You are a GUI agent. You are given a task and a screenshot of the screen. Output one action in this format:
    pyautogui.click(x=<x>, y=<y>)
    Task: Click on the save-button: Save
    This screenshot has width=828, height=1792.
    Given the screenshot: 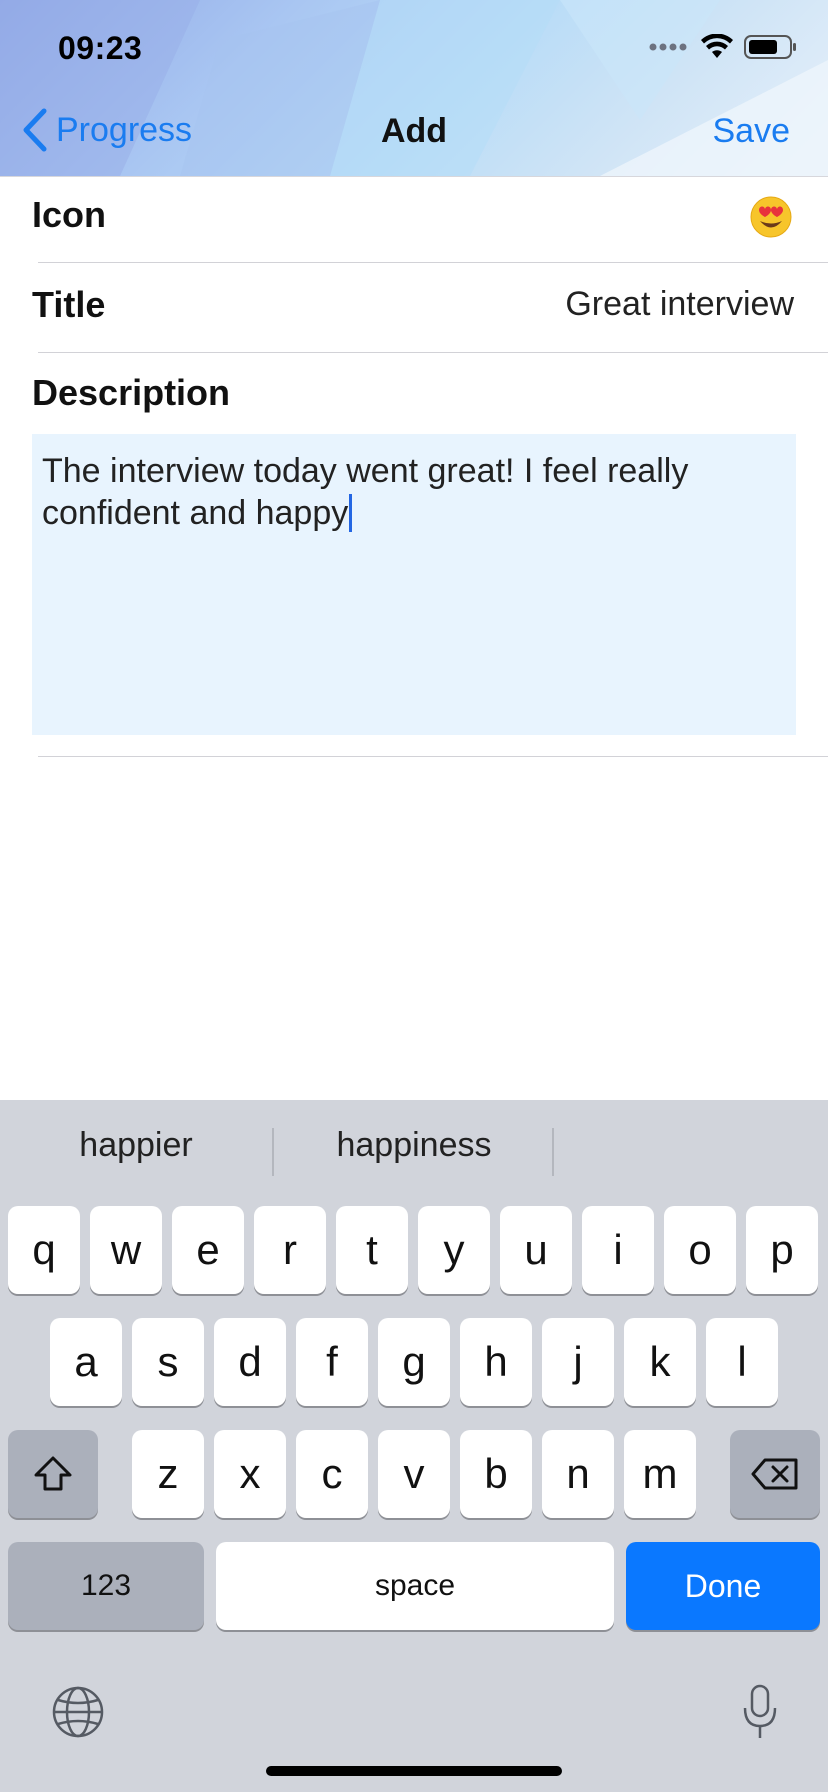 What is the action you would take?
    pyautogui.click(x=752, y=131)
    